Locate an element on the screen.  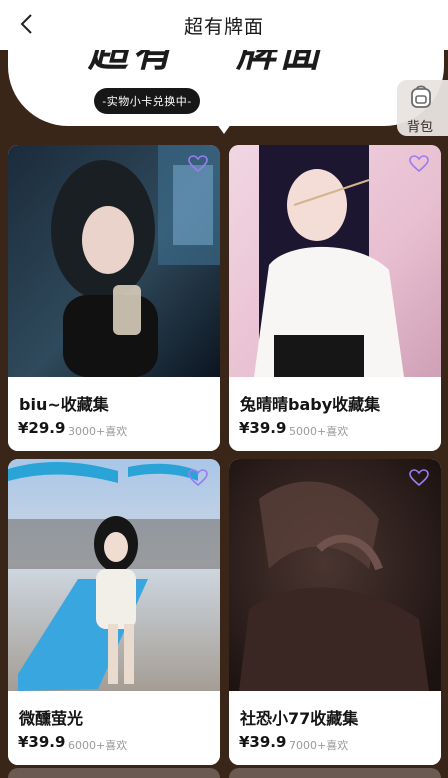
card-title: 微醺萤光 is located at coordinates (51, 718).